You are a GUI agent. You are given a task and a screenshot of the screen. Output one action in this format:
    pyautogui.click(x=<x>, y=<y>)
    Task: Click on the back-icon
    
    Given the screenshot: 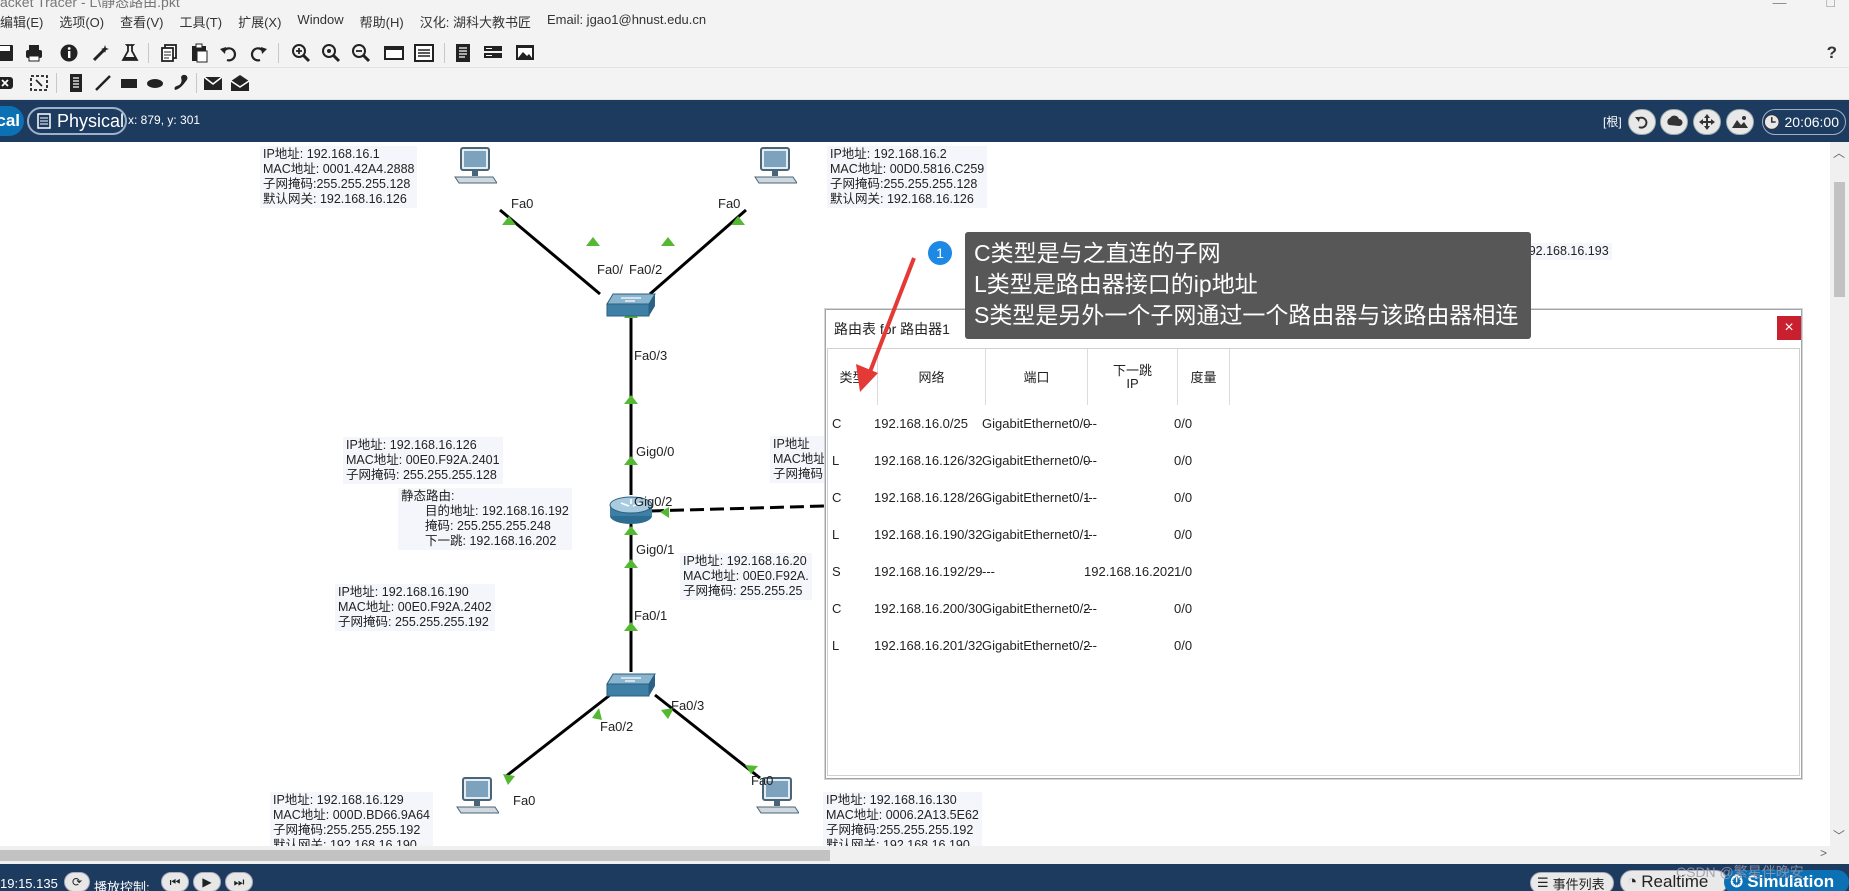 What is the action you would take?
    pyautogui.click(x=1642, y=122)
    